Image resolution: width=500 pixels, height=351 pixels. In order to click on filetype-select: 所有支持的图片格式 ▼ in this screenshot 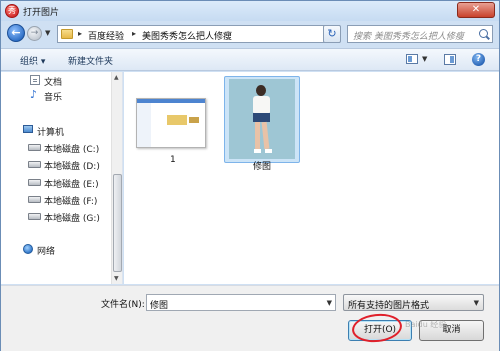, I will do `click(413, 302)`.